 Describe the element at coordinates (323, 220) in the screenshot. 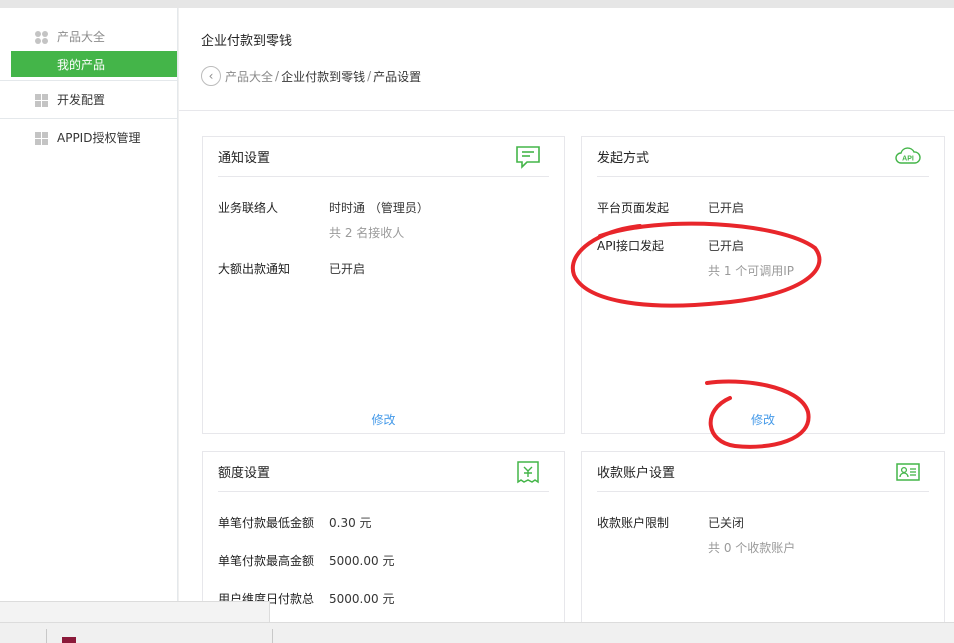

I see `row-business-contact: 业务联络人 时时通 （管理员） 共 2 名接收人` at that location.